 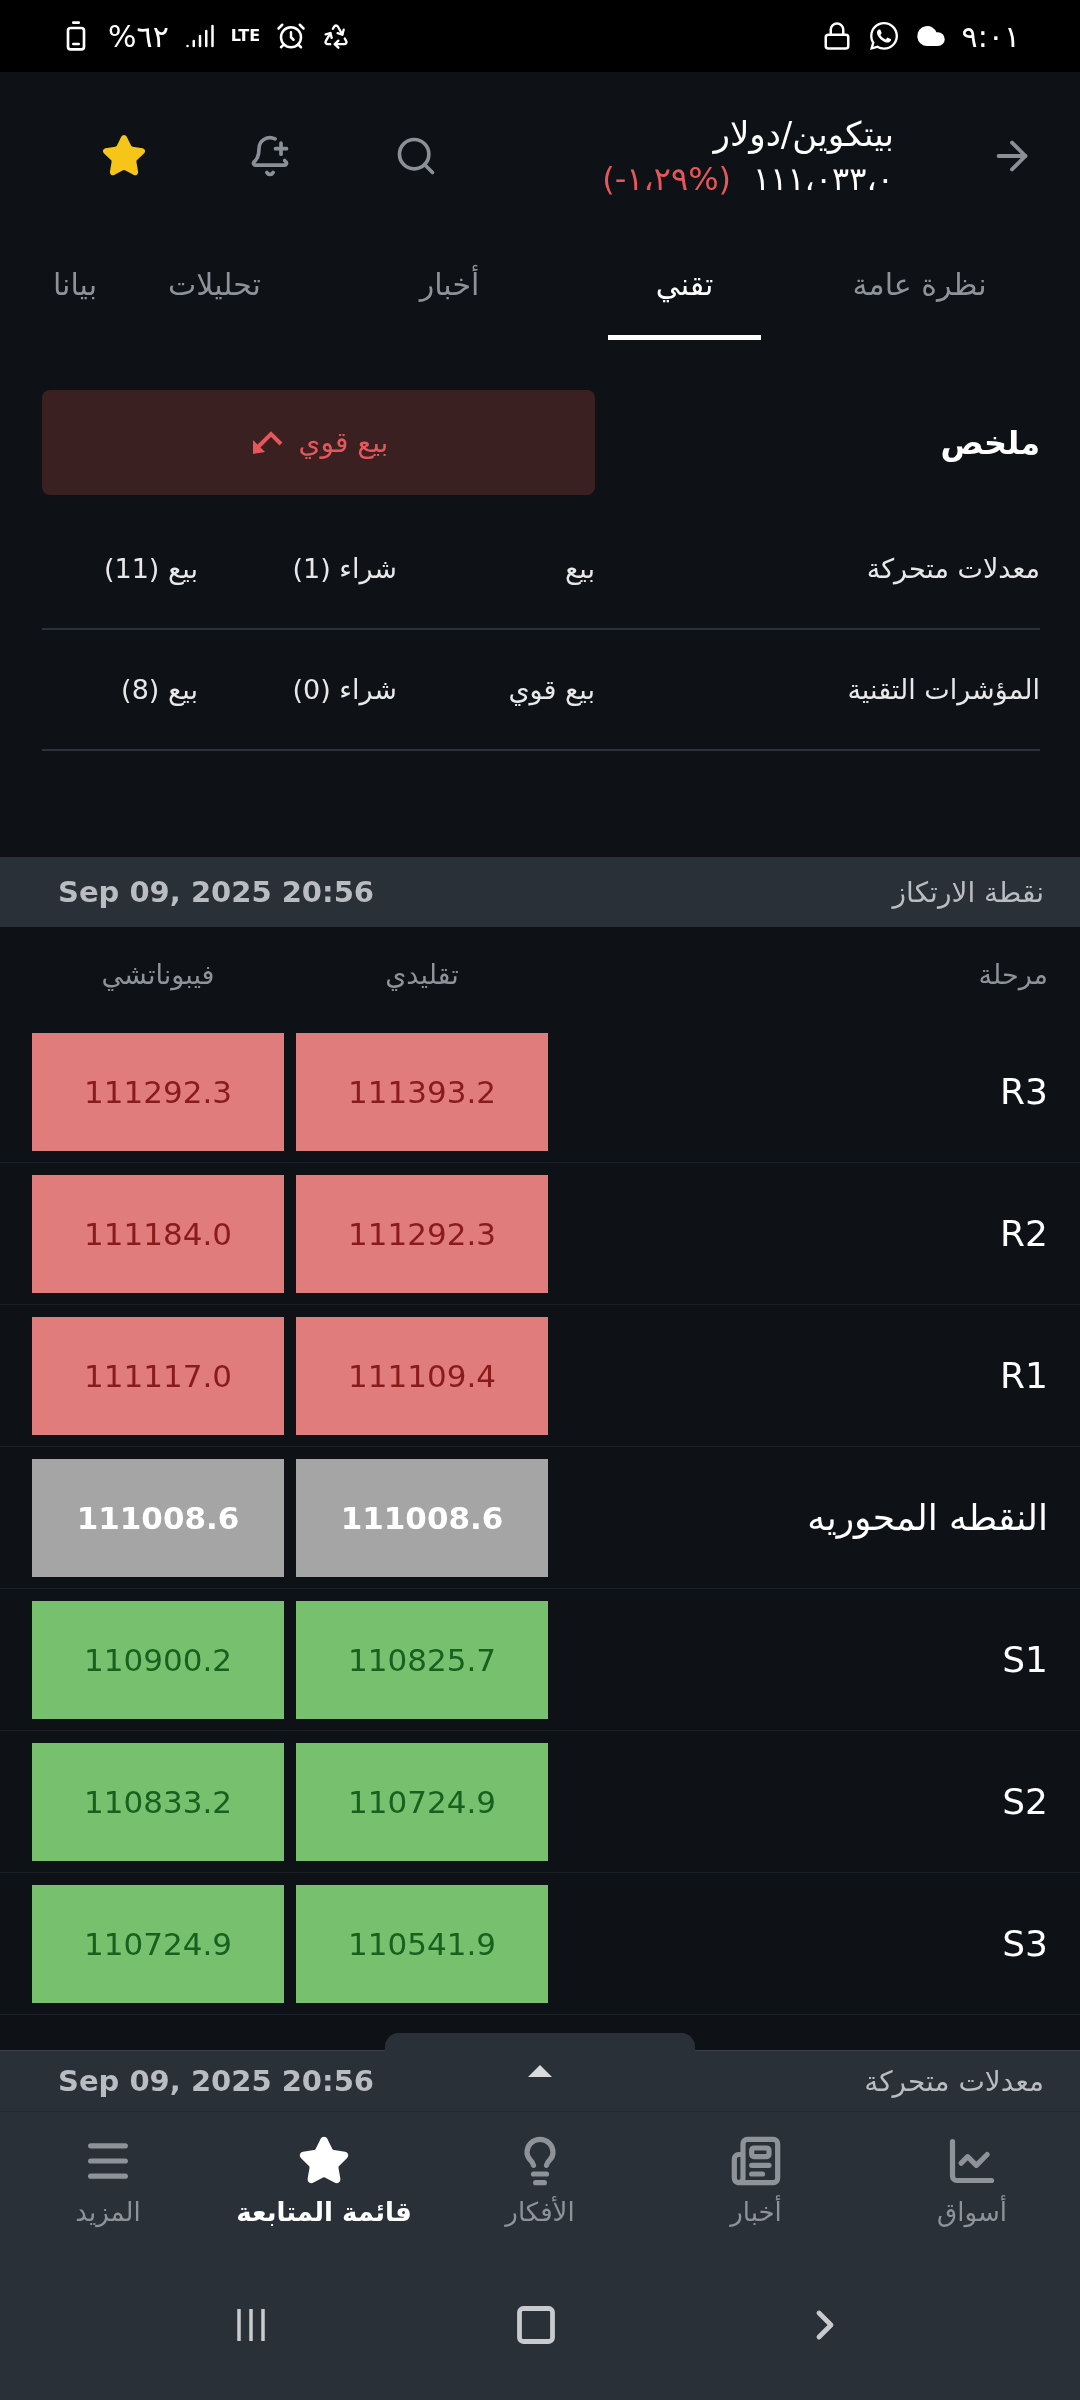 What do you see at coordinates (291, 36) in the screenshot?
I see `alarm-icon` at bounding box center [291, 36].